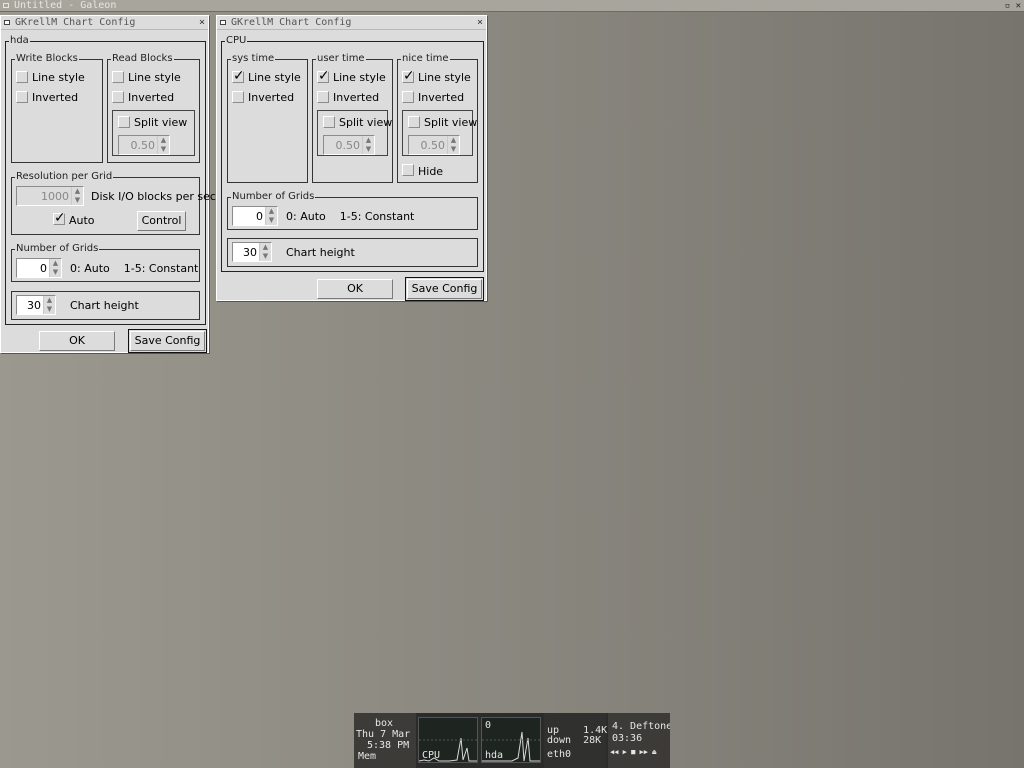 Image resolution: width=1024 pixels, height=768 pixels. What do you see at coordinates (356, 97) in the screenshot?
I see `user-inverted-label: Inverted` at bounding box center [356, 97].